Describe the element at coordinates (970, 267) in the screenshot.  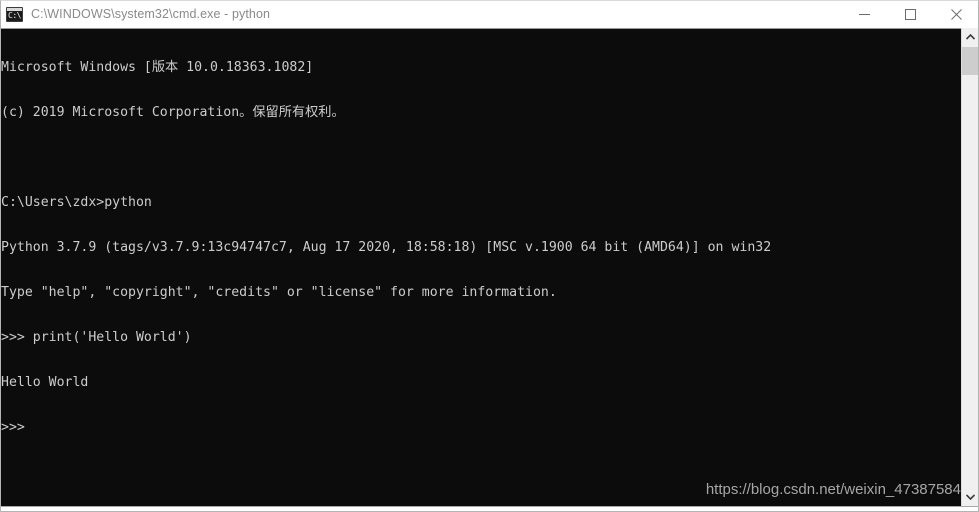
I see `vertical-scrollbar` at that location.